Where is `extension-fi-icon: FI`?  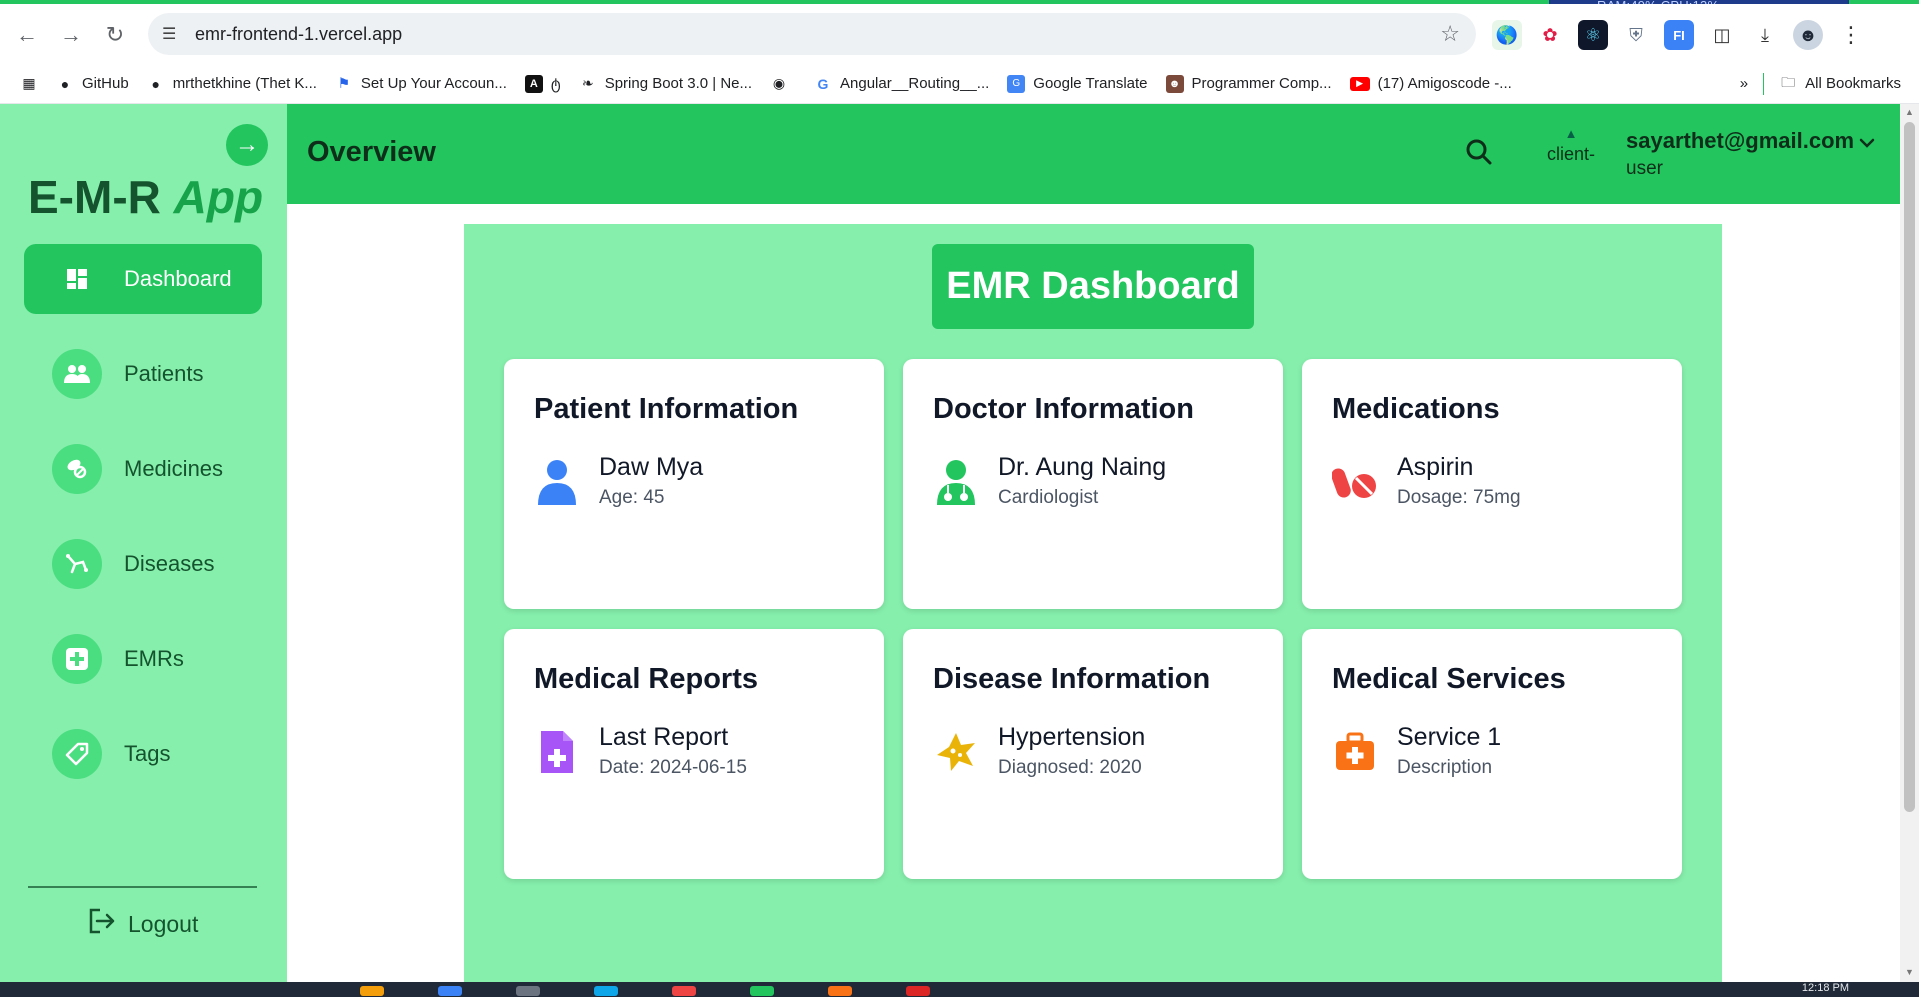
extension-fi-icon: FI is located at coordinates (1679, 35).